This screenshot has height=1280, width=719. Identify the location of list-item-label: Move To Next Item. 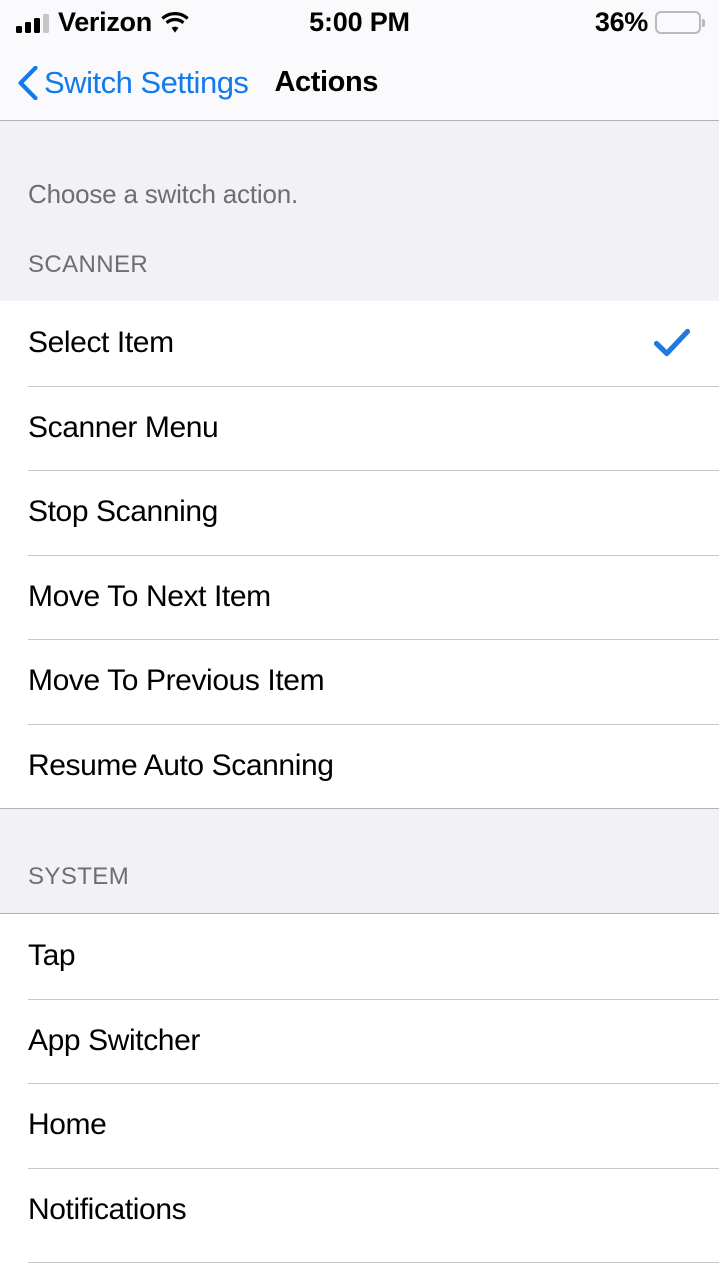
(149, 596).